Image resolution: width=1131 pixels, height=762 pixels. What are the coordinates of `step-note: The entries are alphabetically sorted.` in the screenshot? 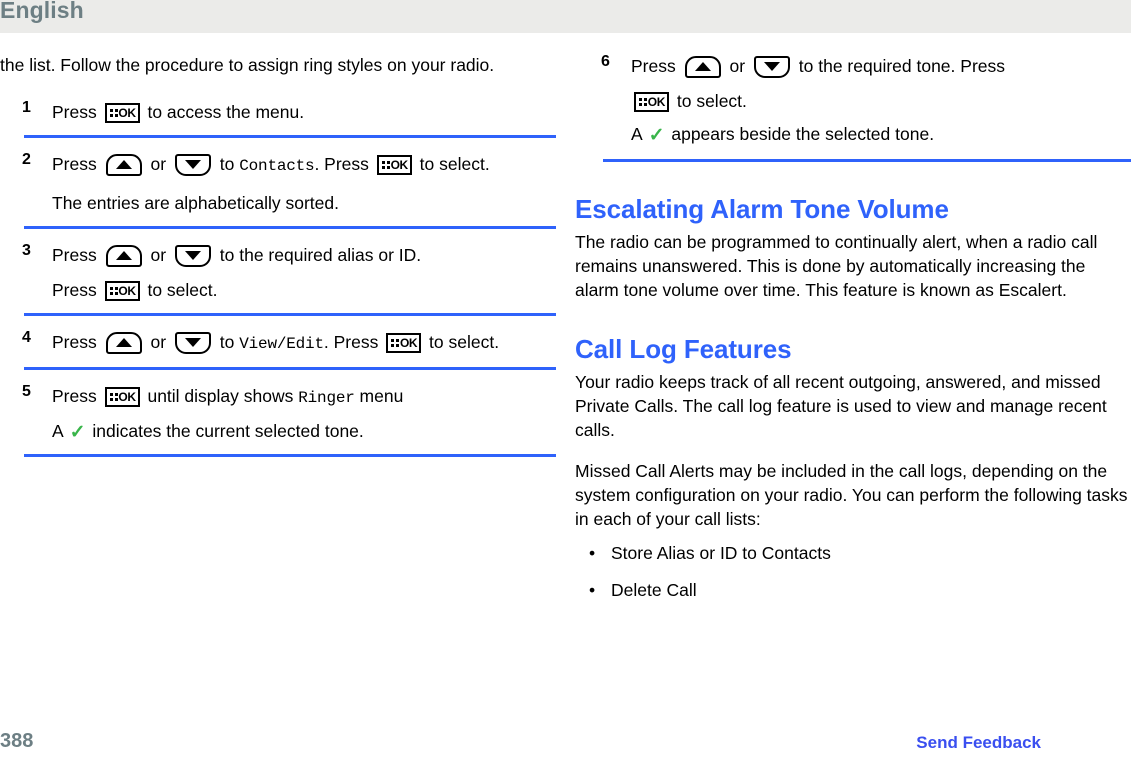 It's located at (195, 203).